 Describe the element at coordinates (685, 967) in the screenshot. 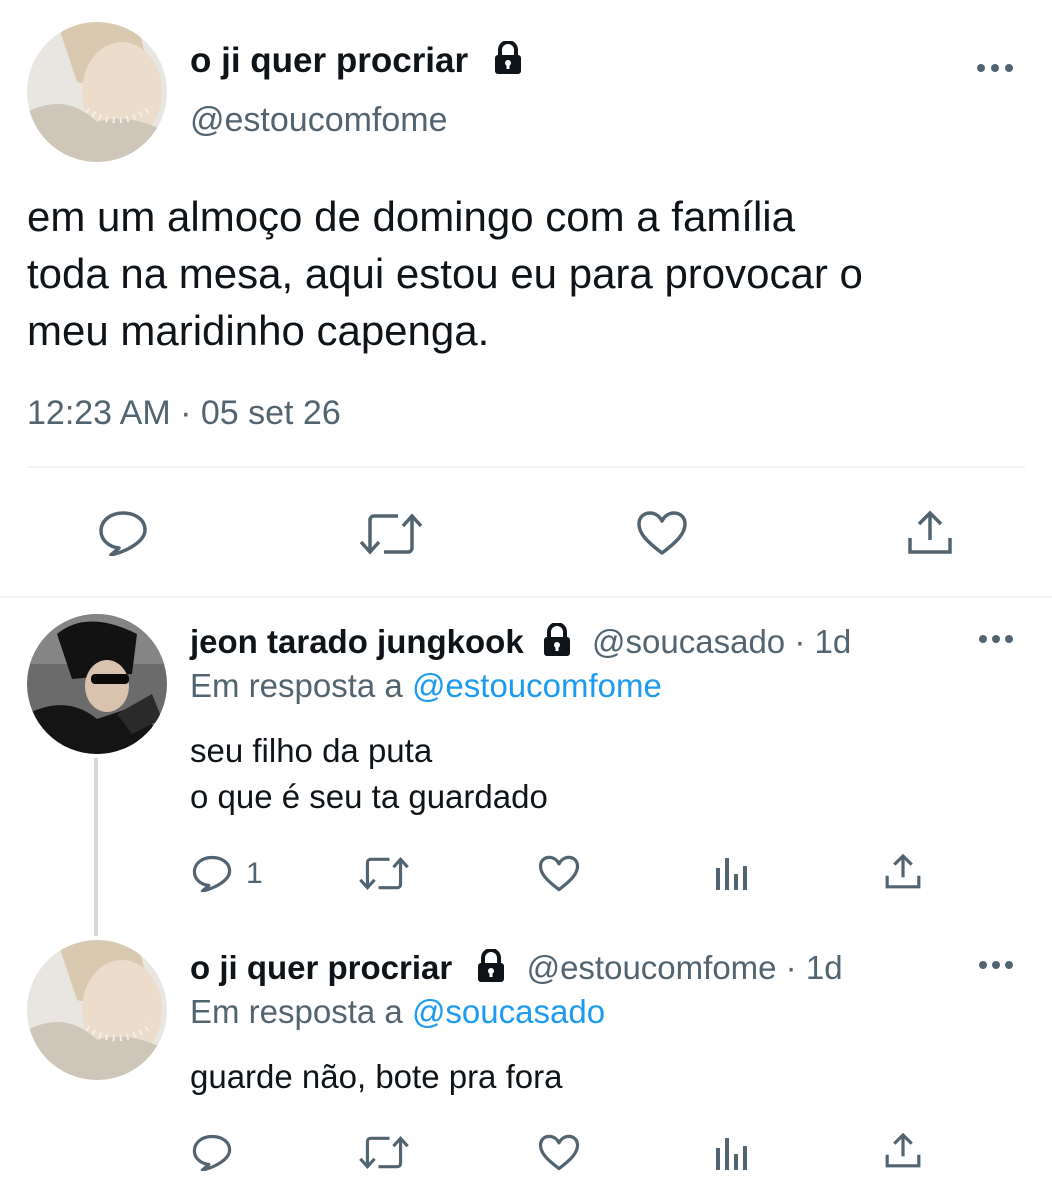

I see `handle-time: @estoucomfome · 1d` at that location.